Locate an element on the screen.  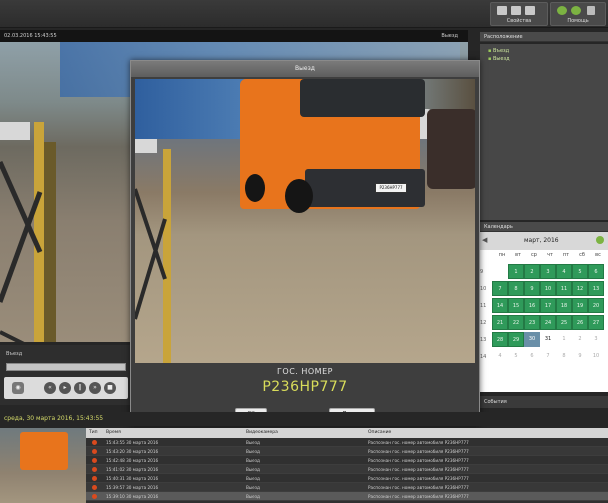
tree-item-entry: ▪ Въезд is located at coordinates (498, 51).